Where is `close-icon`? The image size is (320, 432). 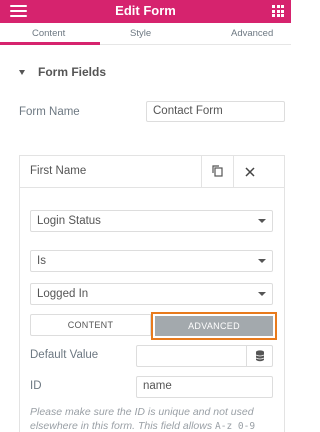 close-icon is located at coordinates (250, 172).